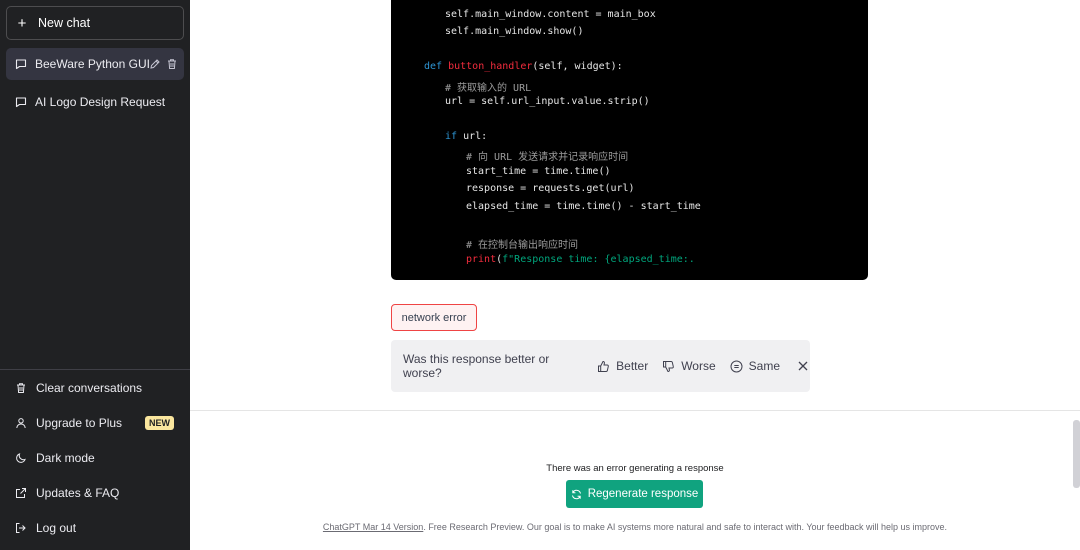 The width and height of the screenshot is (1080, 550). I want to click on code-line: def button_handler(self, widget):, so click(523, 66).